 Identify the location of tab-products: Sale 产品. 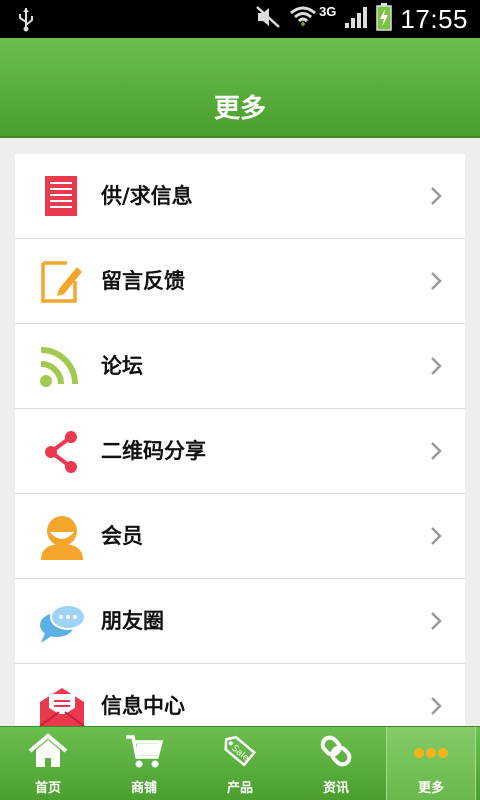
(240, 763).